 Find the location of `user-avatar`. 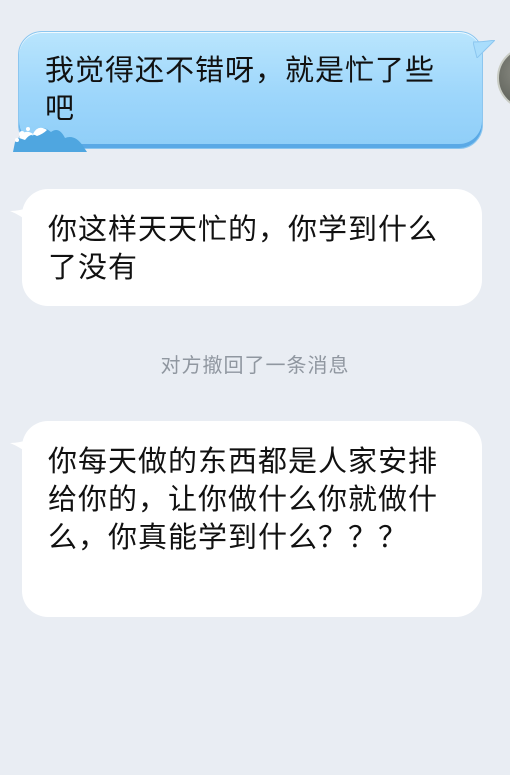

user-avatar is located at coordinates (503, 78).